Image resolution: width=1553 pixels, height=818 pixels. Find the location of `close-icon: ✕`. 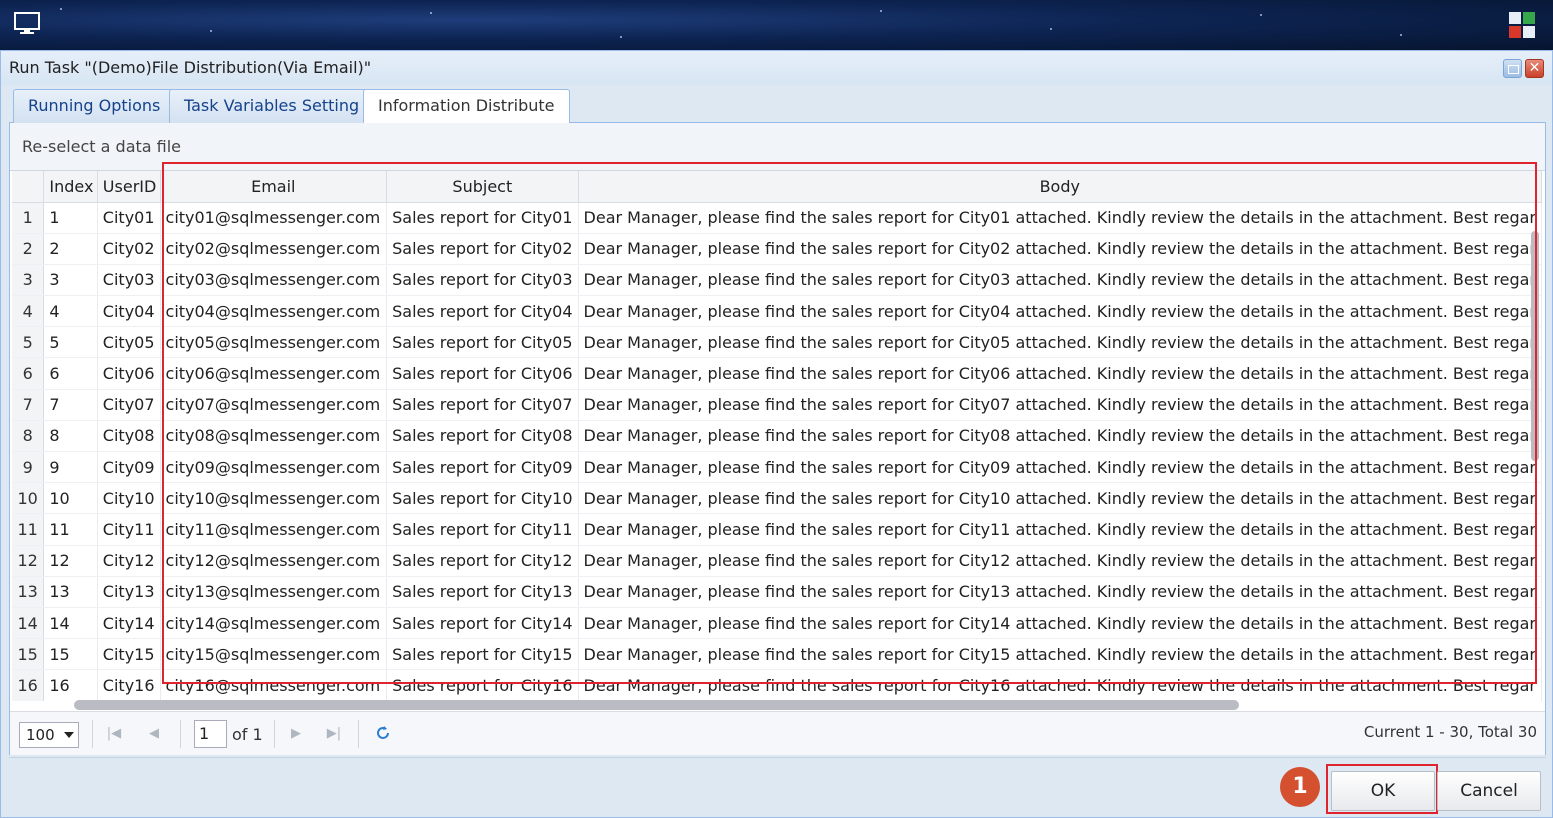

close-icon: ✕ is located at coordinates (1534, 68).